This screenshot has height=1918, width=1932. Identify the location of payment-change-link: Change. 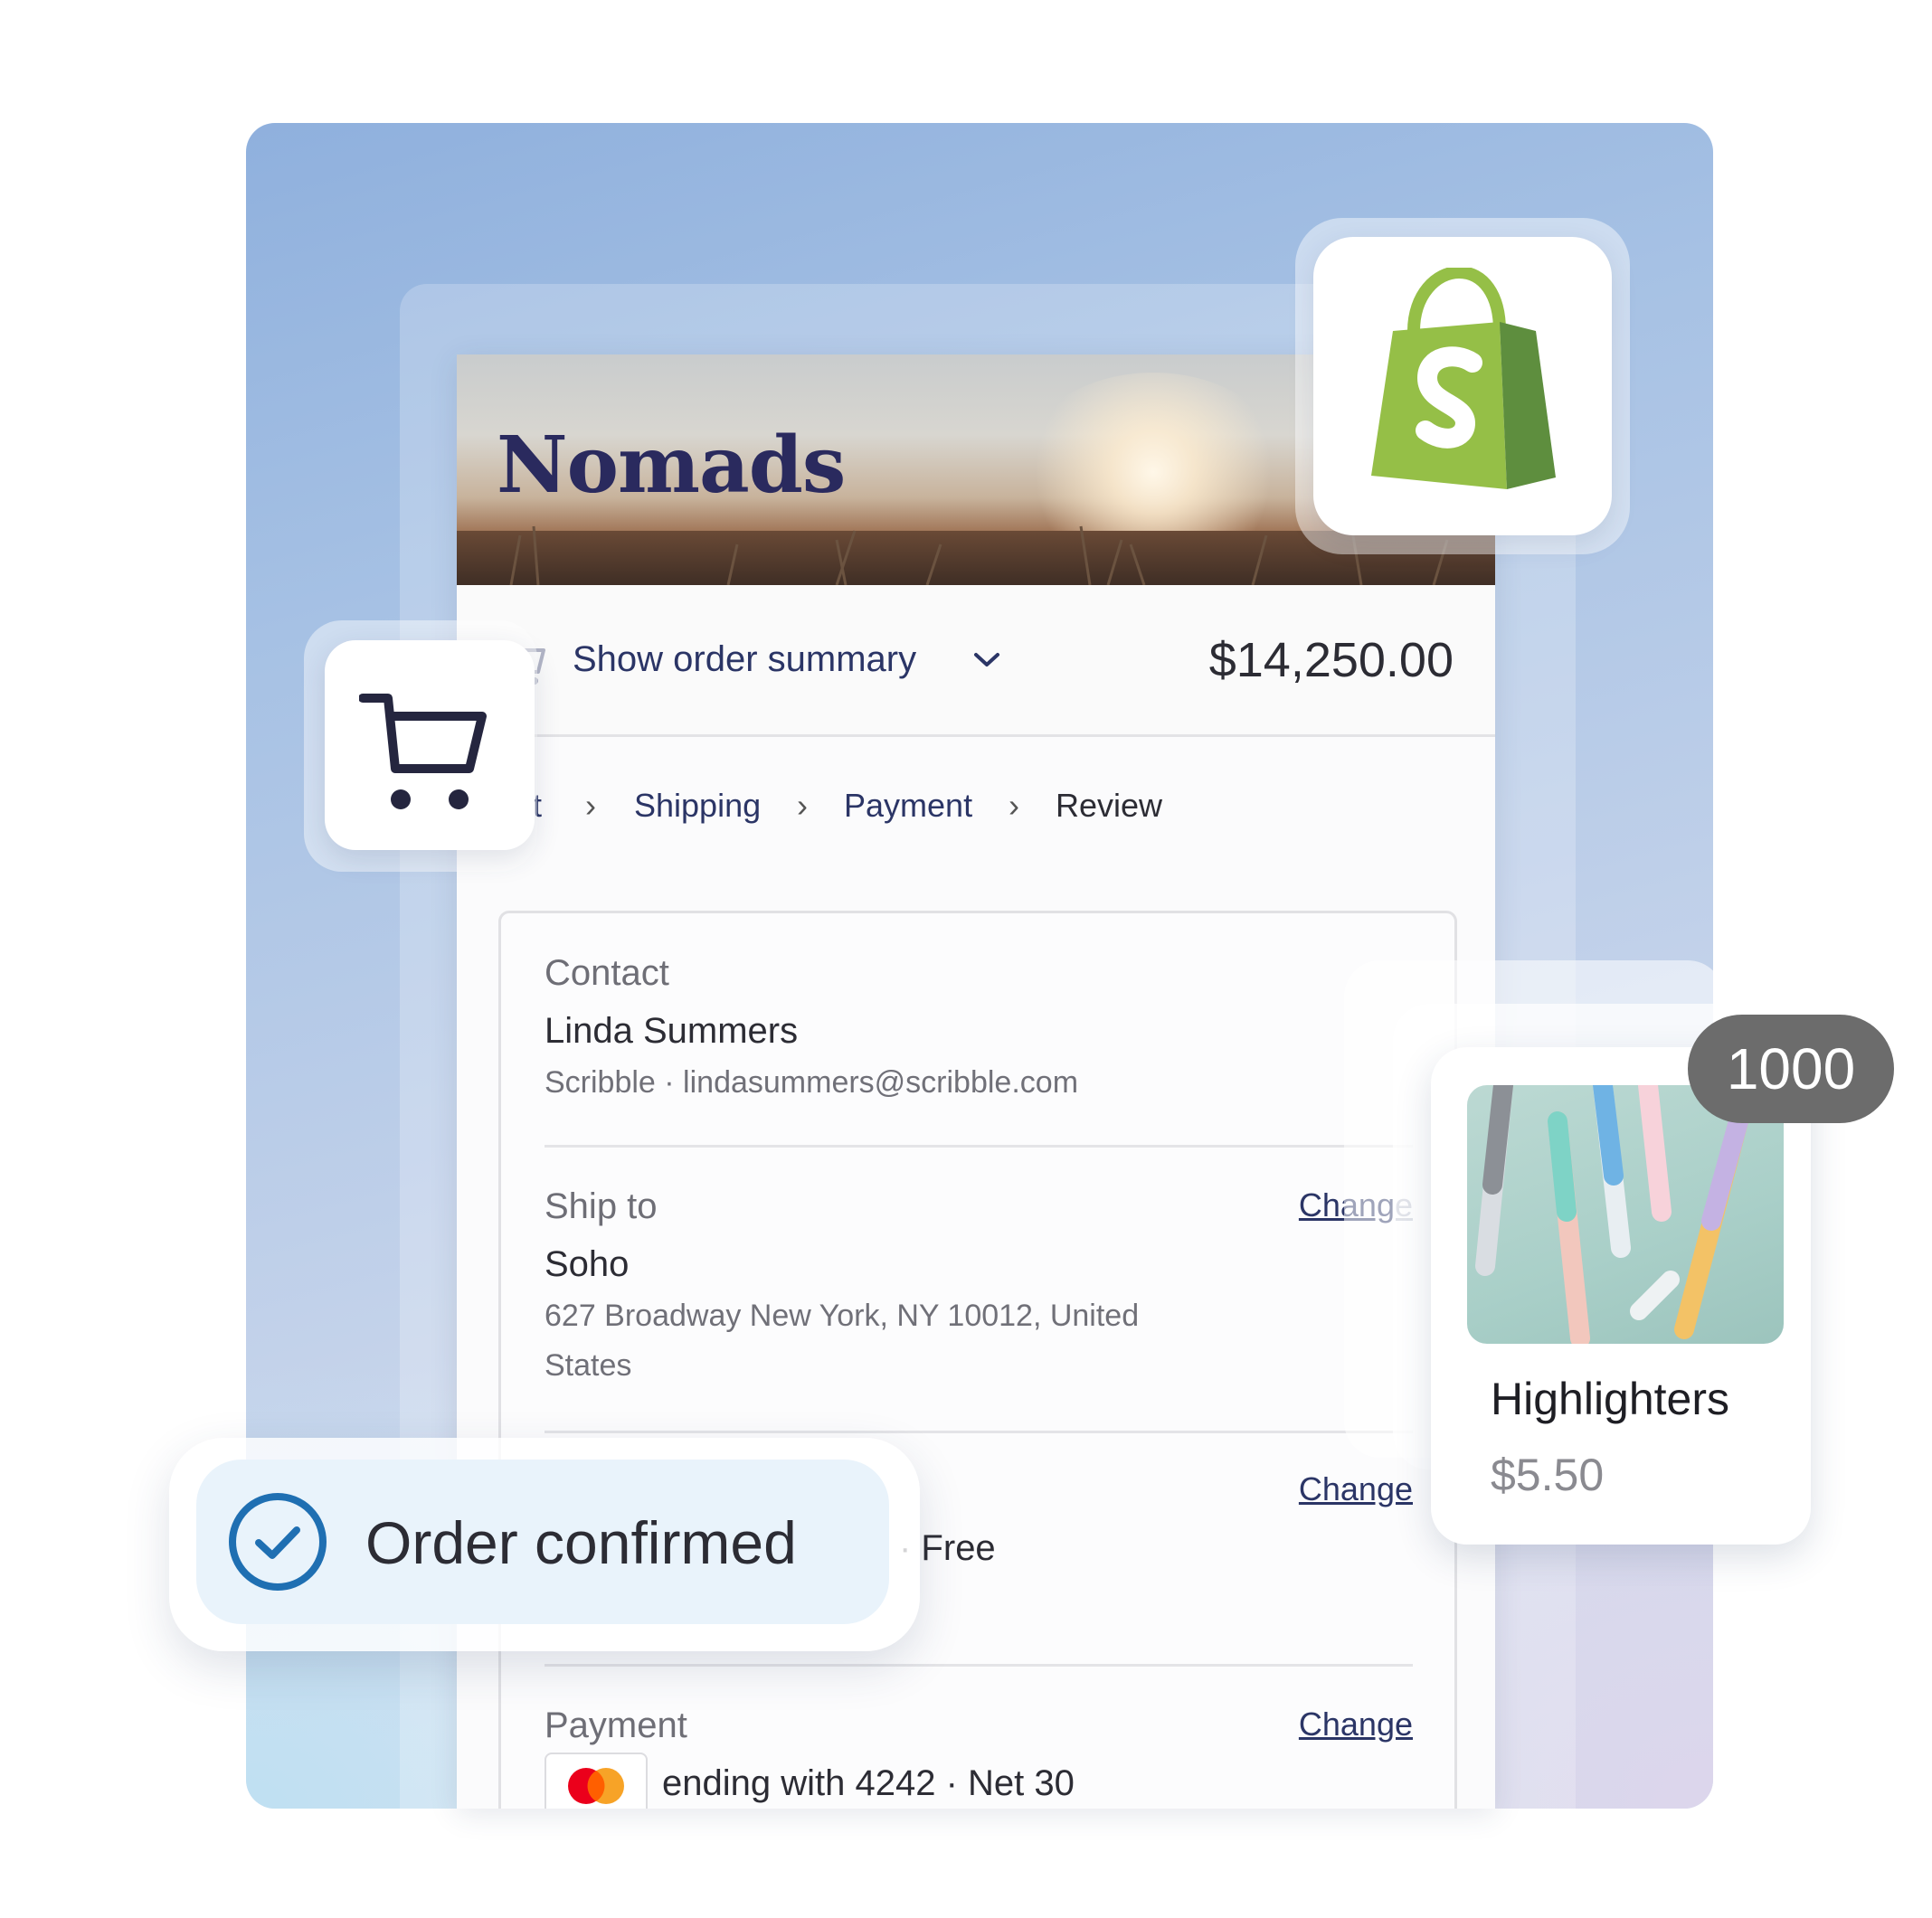
(1356, 1724).